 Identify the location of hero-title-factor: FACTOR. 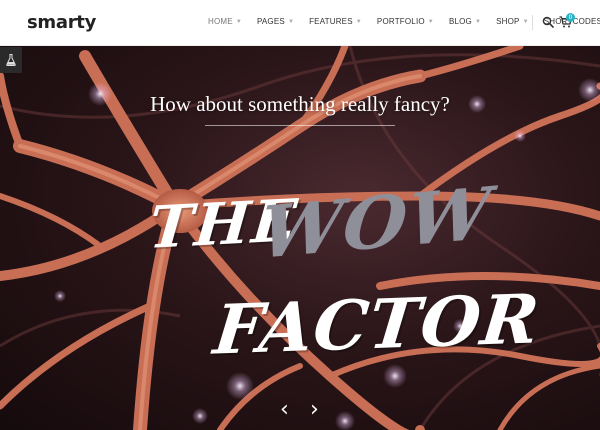
(377, 325).